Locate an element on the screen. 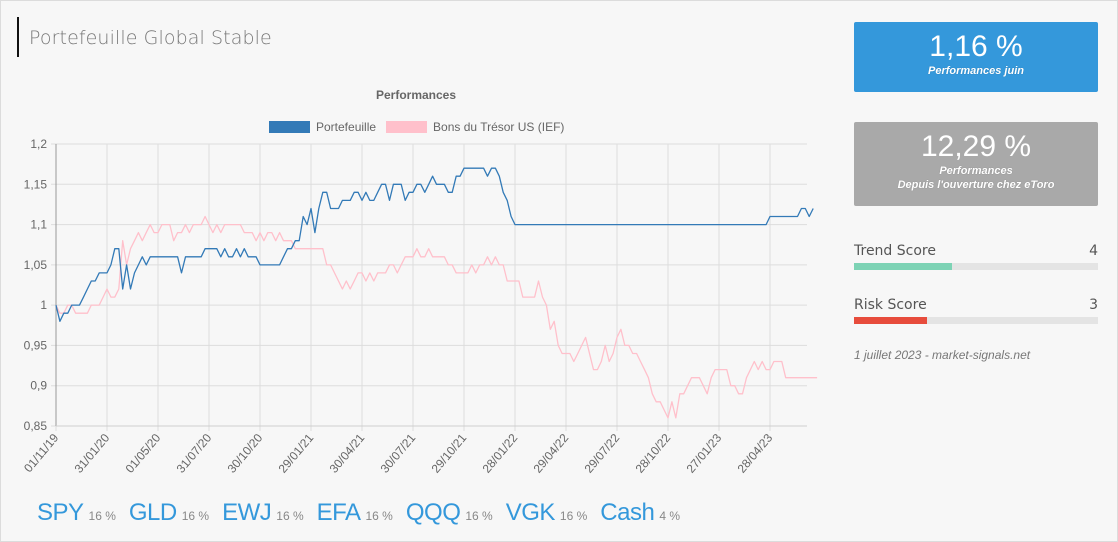 The height and width of the screenshot is (542, 1118). allocation-symbol: GLD is located at coordinates (153, 513).